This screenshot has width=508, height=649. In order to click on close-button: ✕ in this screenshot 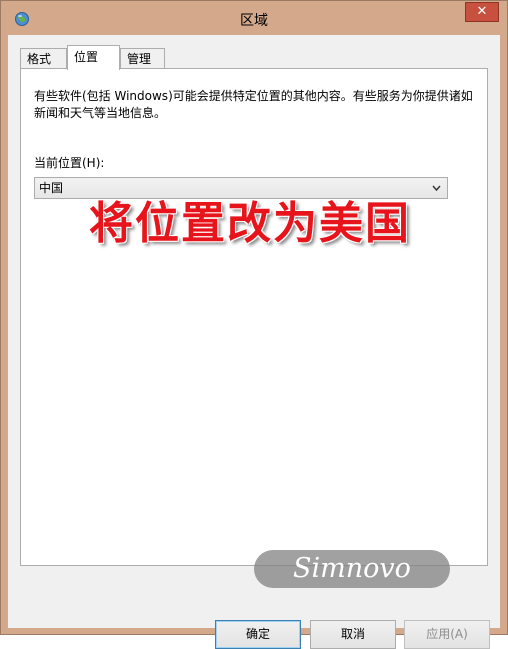, I will do `click(482, 12)`.